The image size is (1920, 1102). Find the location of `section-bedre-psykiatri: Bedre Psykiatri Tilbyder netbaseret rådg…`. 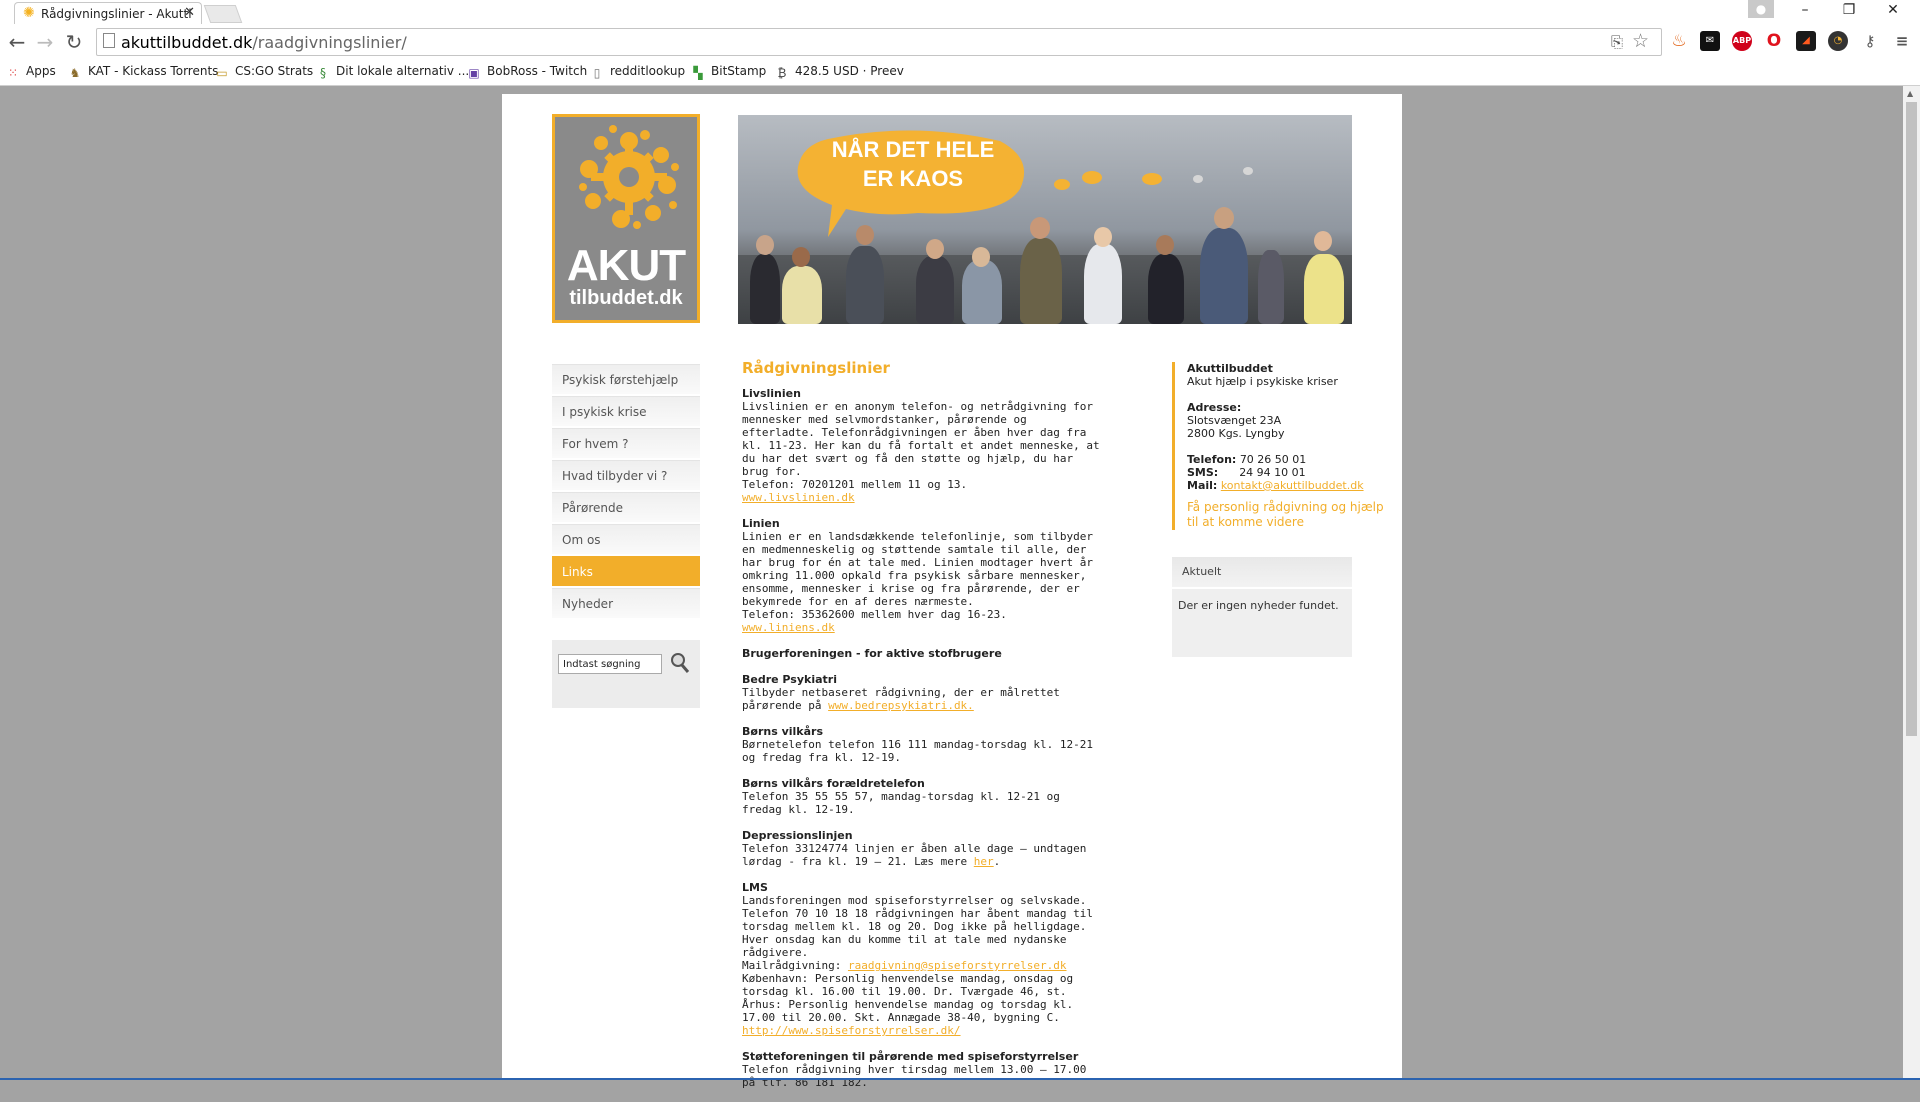

section-bedre-psykiatri: Bedre Psykiatri Tilbyder netbaseret rådg… is located at coordinates (922, 692).